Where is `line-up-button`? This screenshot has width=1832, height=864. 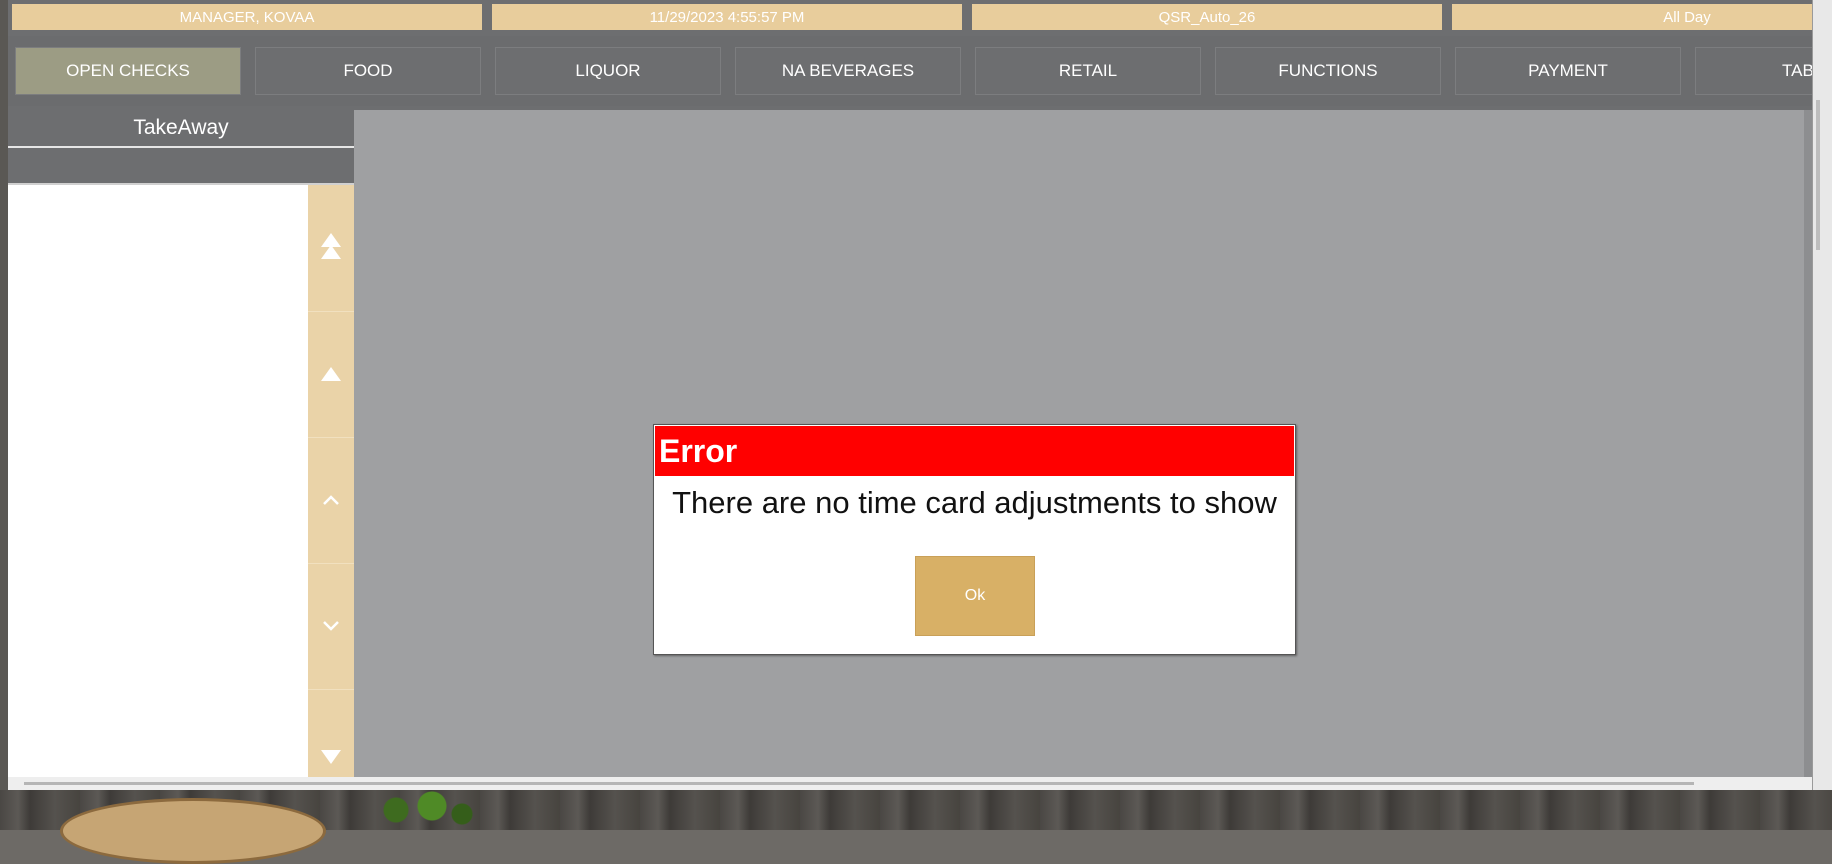
line-up-button is located at coordinates (331, 500).